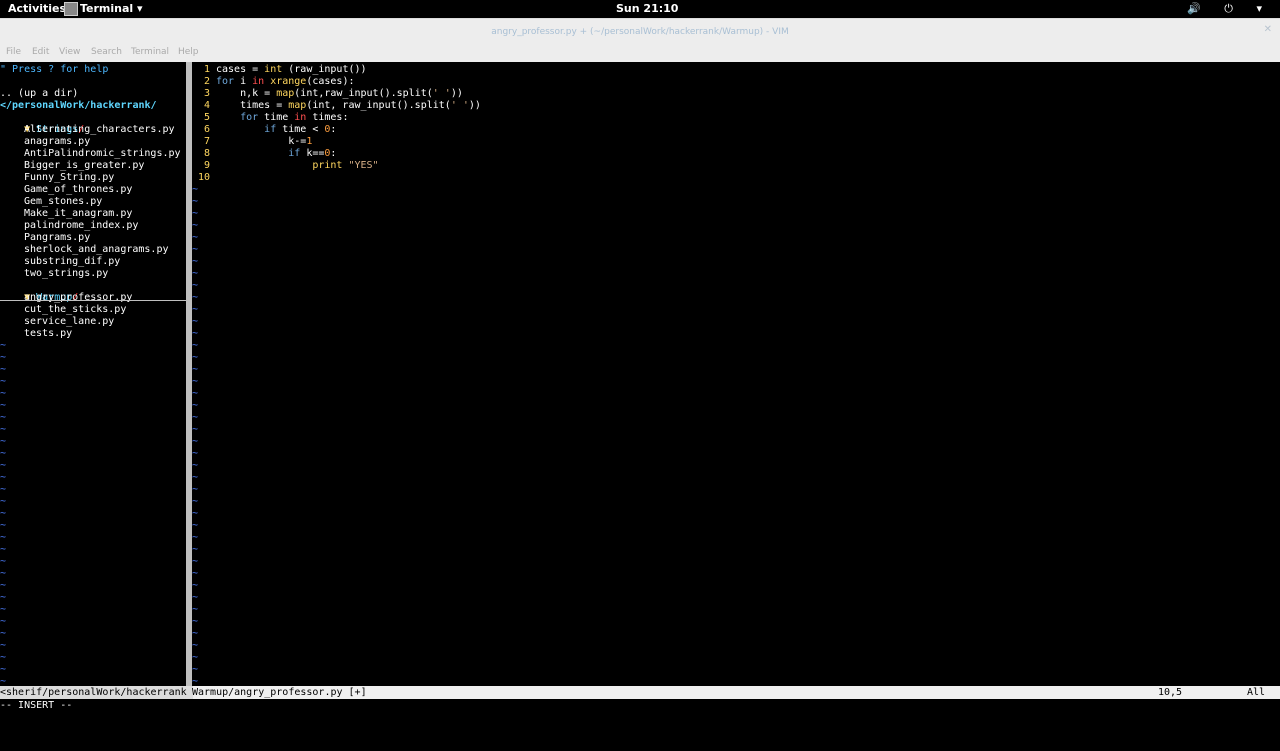 The image size is (1280, 751). What do you see at coordinates (106, 52) in the screenshot?
I see `menu-search: Search` at bounding box center [106, 52].